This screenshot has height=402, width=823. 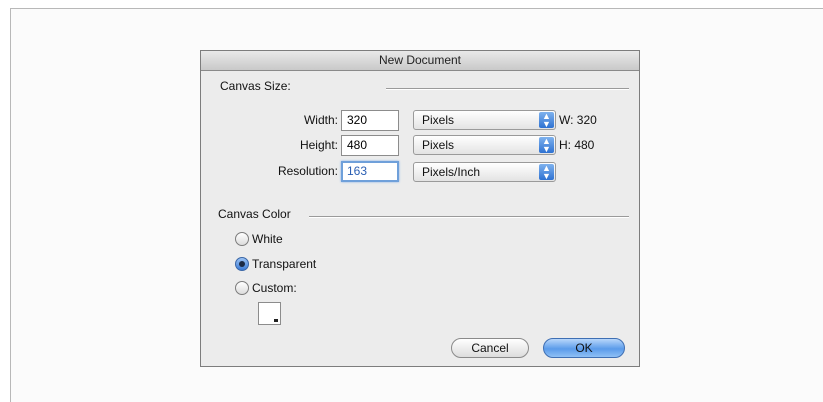 What do you see at coordinates (267, 239) in the screenshot?
I see `radio-white-label: White` at bounding box center [267, 239].